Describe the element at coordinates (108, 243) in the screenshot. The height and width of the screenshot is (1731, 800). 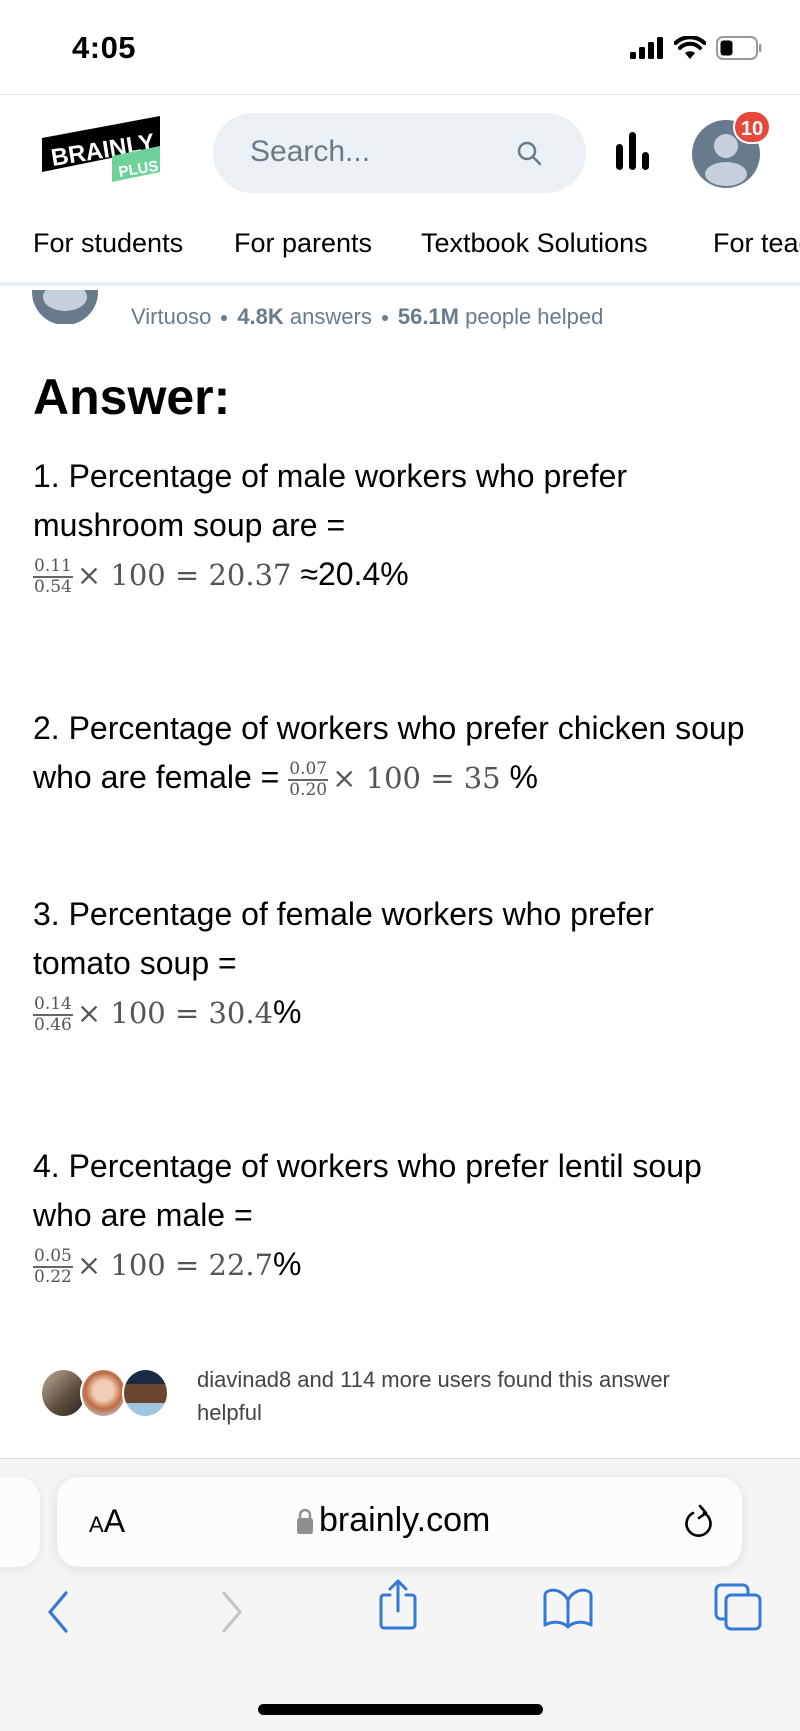
I see `tab-for-students: For students` at that location.